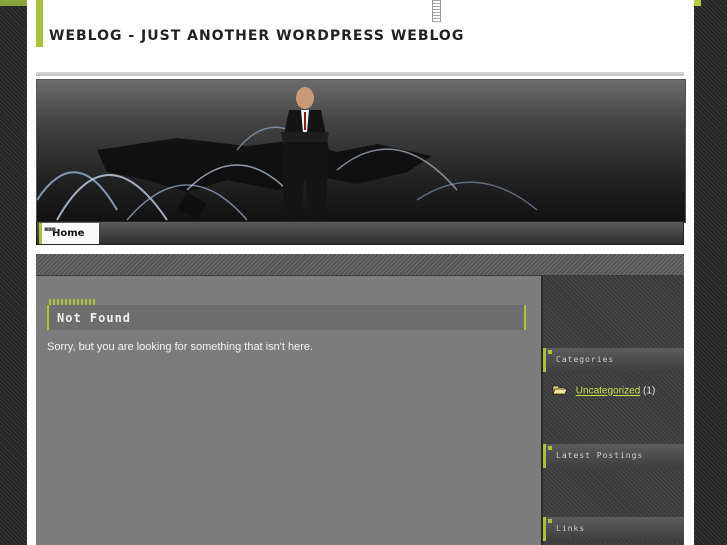  I want to click on sidebar-heading-categories: Categories, so click(613, 360).